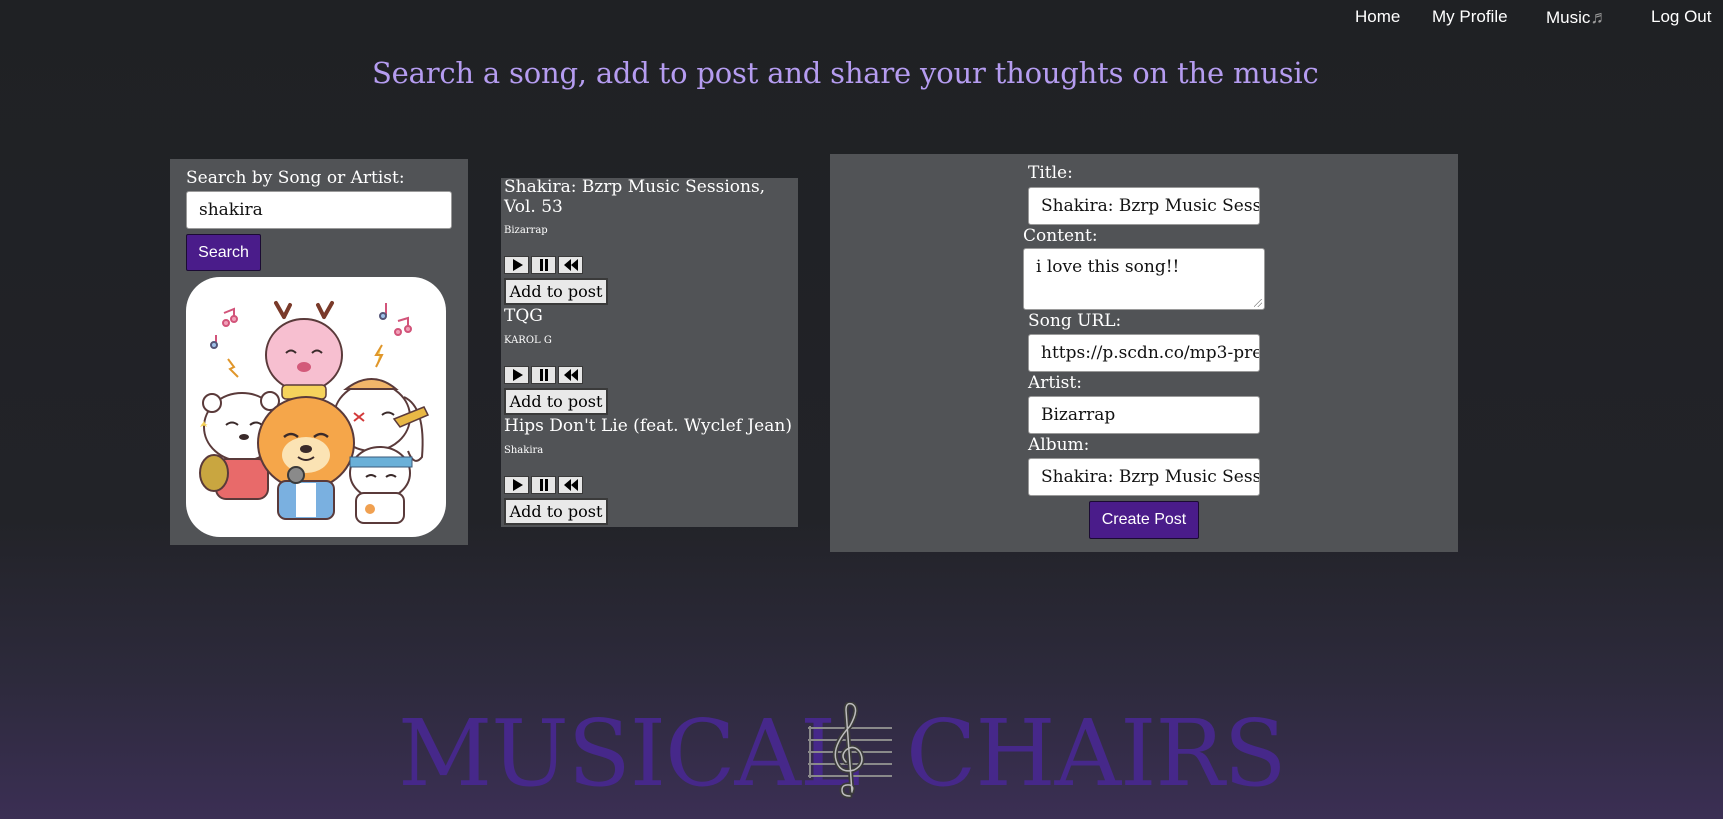 The width and height of the screenshot is (1723, 819). I want to click on result-artist: Shakira, so click(524, 450).